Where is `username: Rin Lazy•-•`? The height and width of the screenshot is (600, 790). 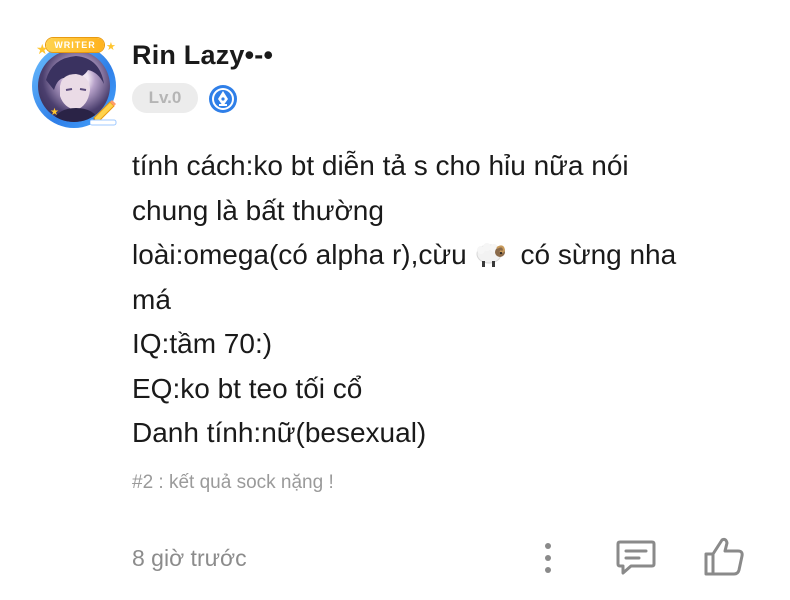
username: Rin Lazy•-• is located at coordinates (202, 55).